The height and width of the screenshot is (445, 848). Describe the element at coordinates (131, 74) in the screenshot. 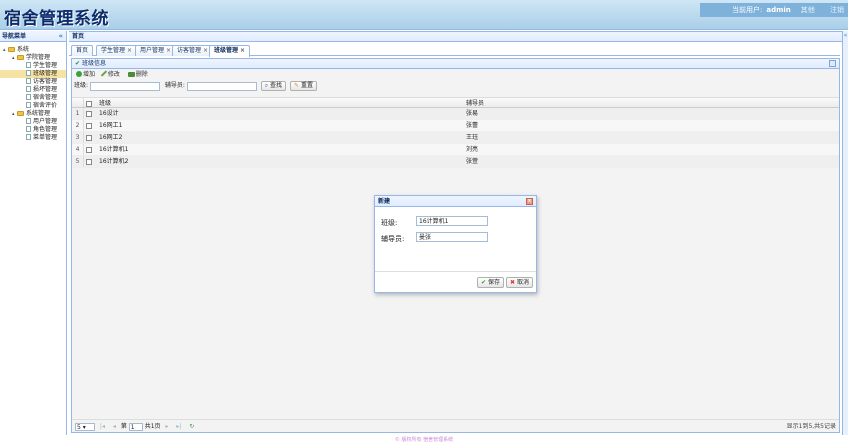

I see `delete-icon` at that location.